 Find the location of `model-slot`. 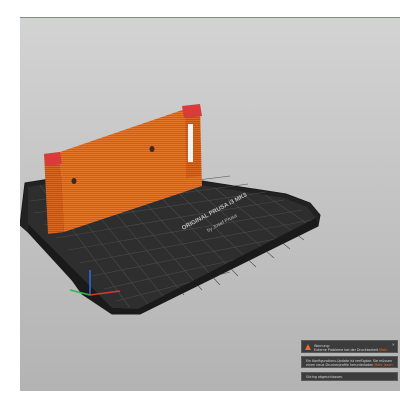

model-slot is located at coordinates (190, 143).